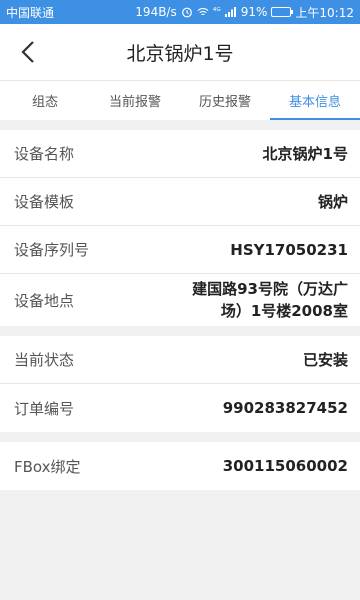 Image resolution: width=360 pixels, height=600 pixels. I want to click on device-template-value: 锅炉, so click(332, 201).